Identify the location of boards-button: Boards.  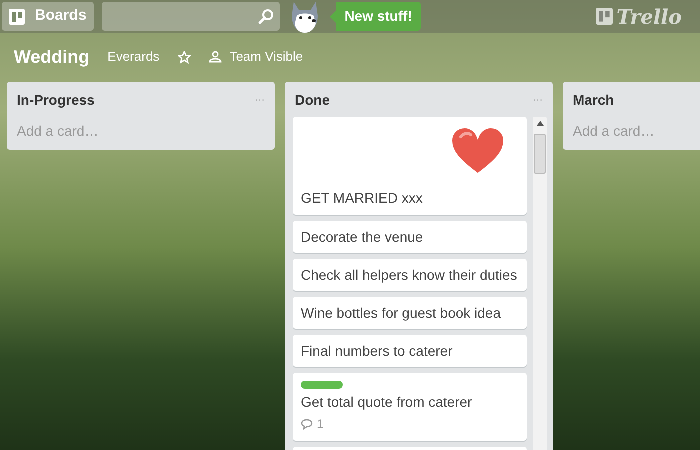
(48, 16).